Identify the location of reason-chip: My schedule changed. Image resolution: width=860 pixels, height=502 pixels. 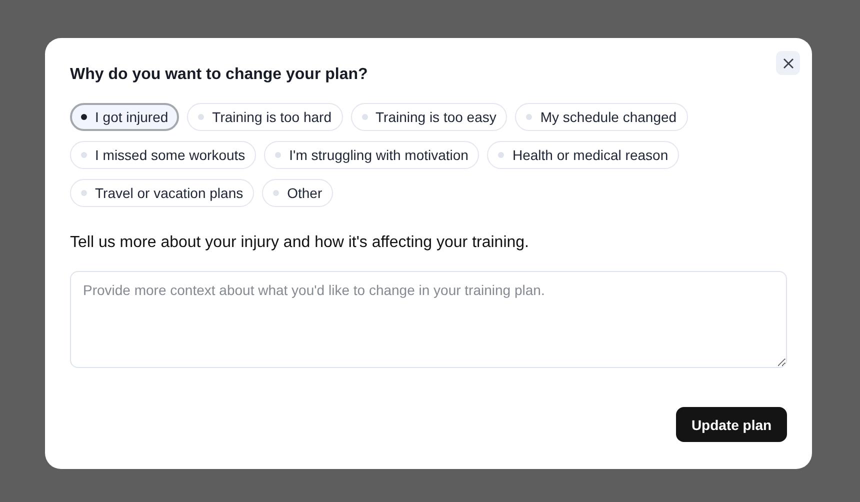
(601, 117).